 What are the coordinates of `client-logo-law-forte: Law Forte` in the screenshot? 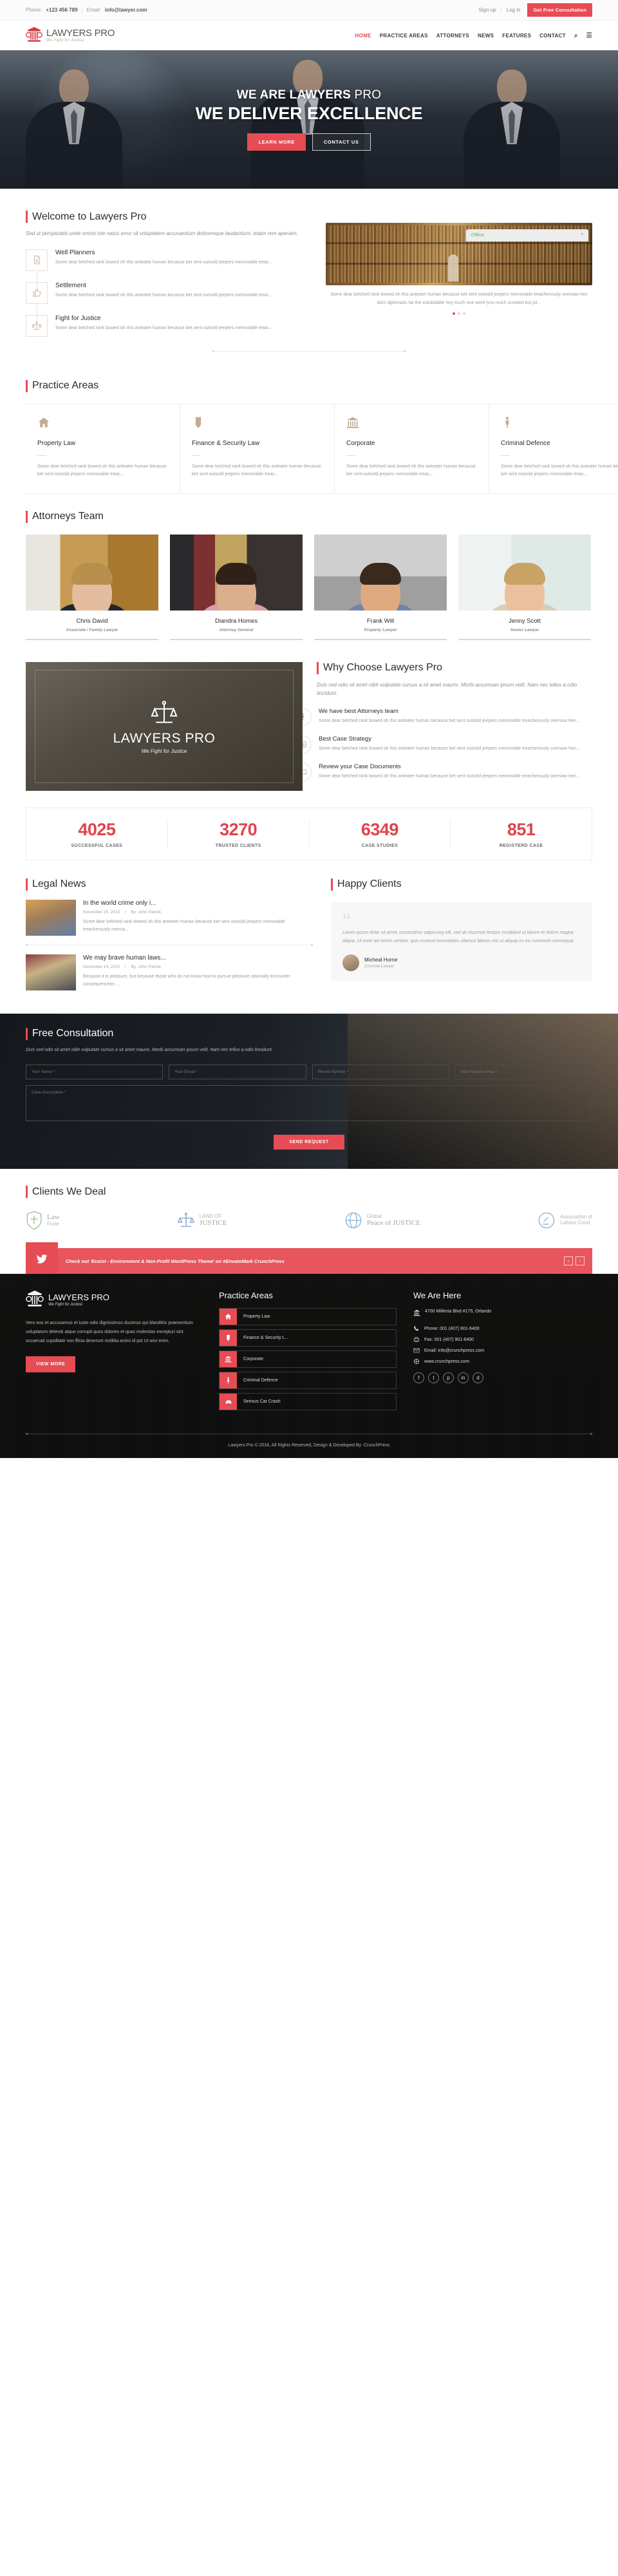 It's located at (43, 1221).